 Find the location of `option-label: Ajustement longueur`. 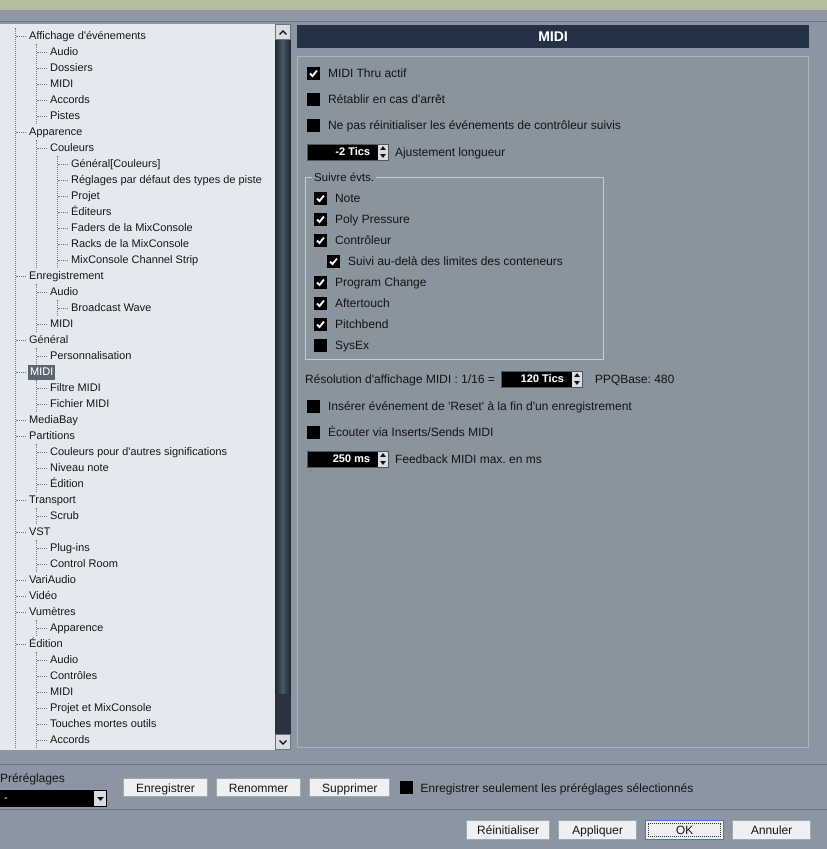

option-label: Ajustement longueur is located at coordinates (450, 152).